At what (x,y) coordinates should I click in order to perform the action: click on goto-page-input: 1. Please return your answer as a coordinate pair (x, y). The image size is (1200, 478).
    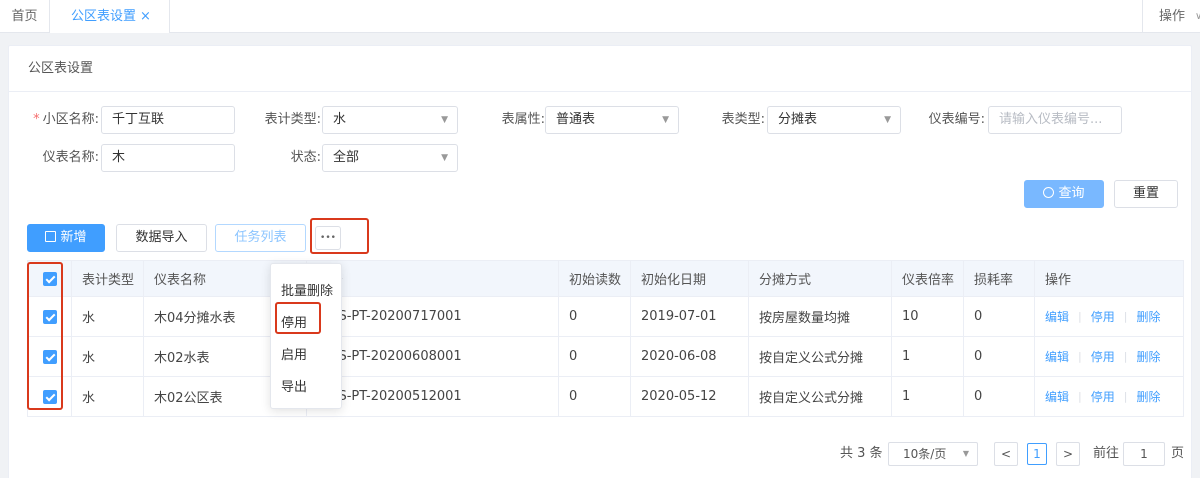
    Looking at the image, I should click on (1144, 454).